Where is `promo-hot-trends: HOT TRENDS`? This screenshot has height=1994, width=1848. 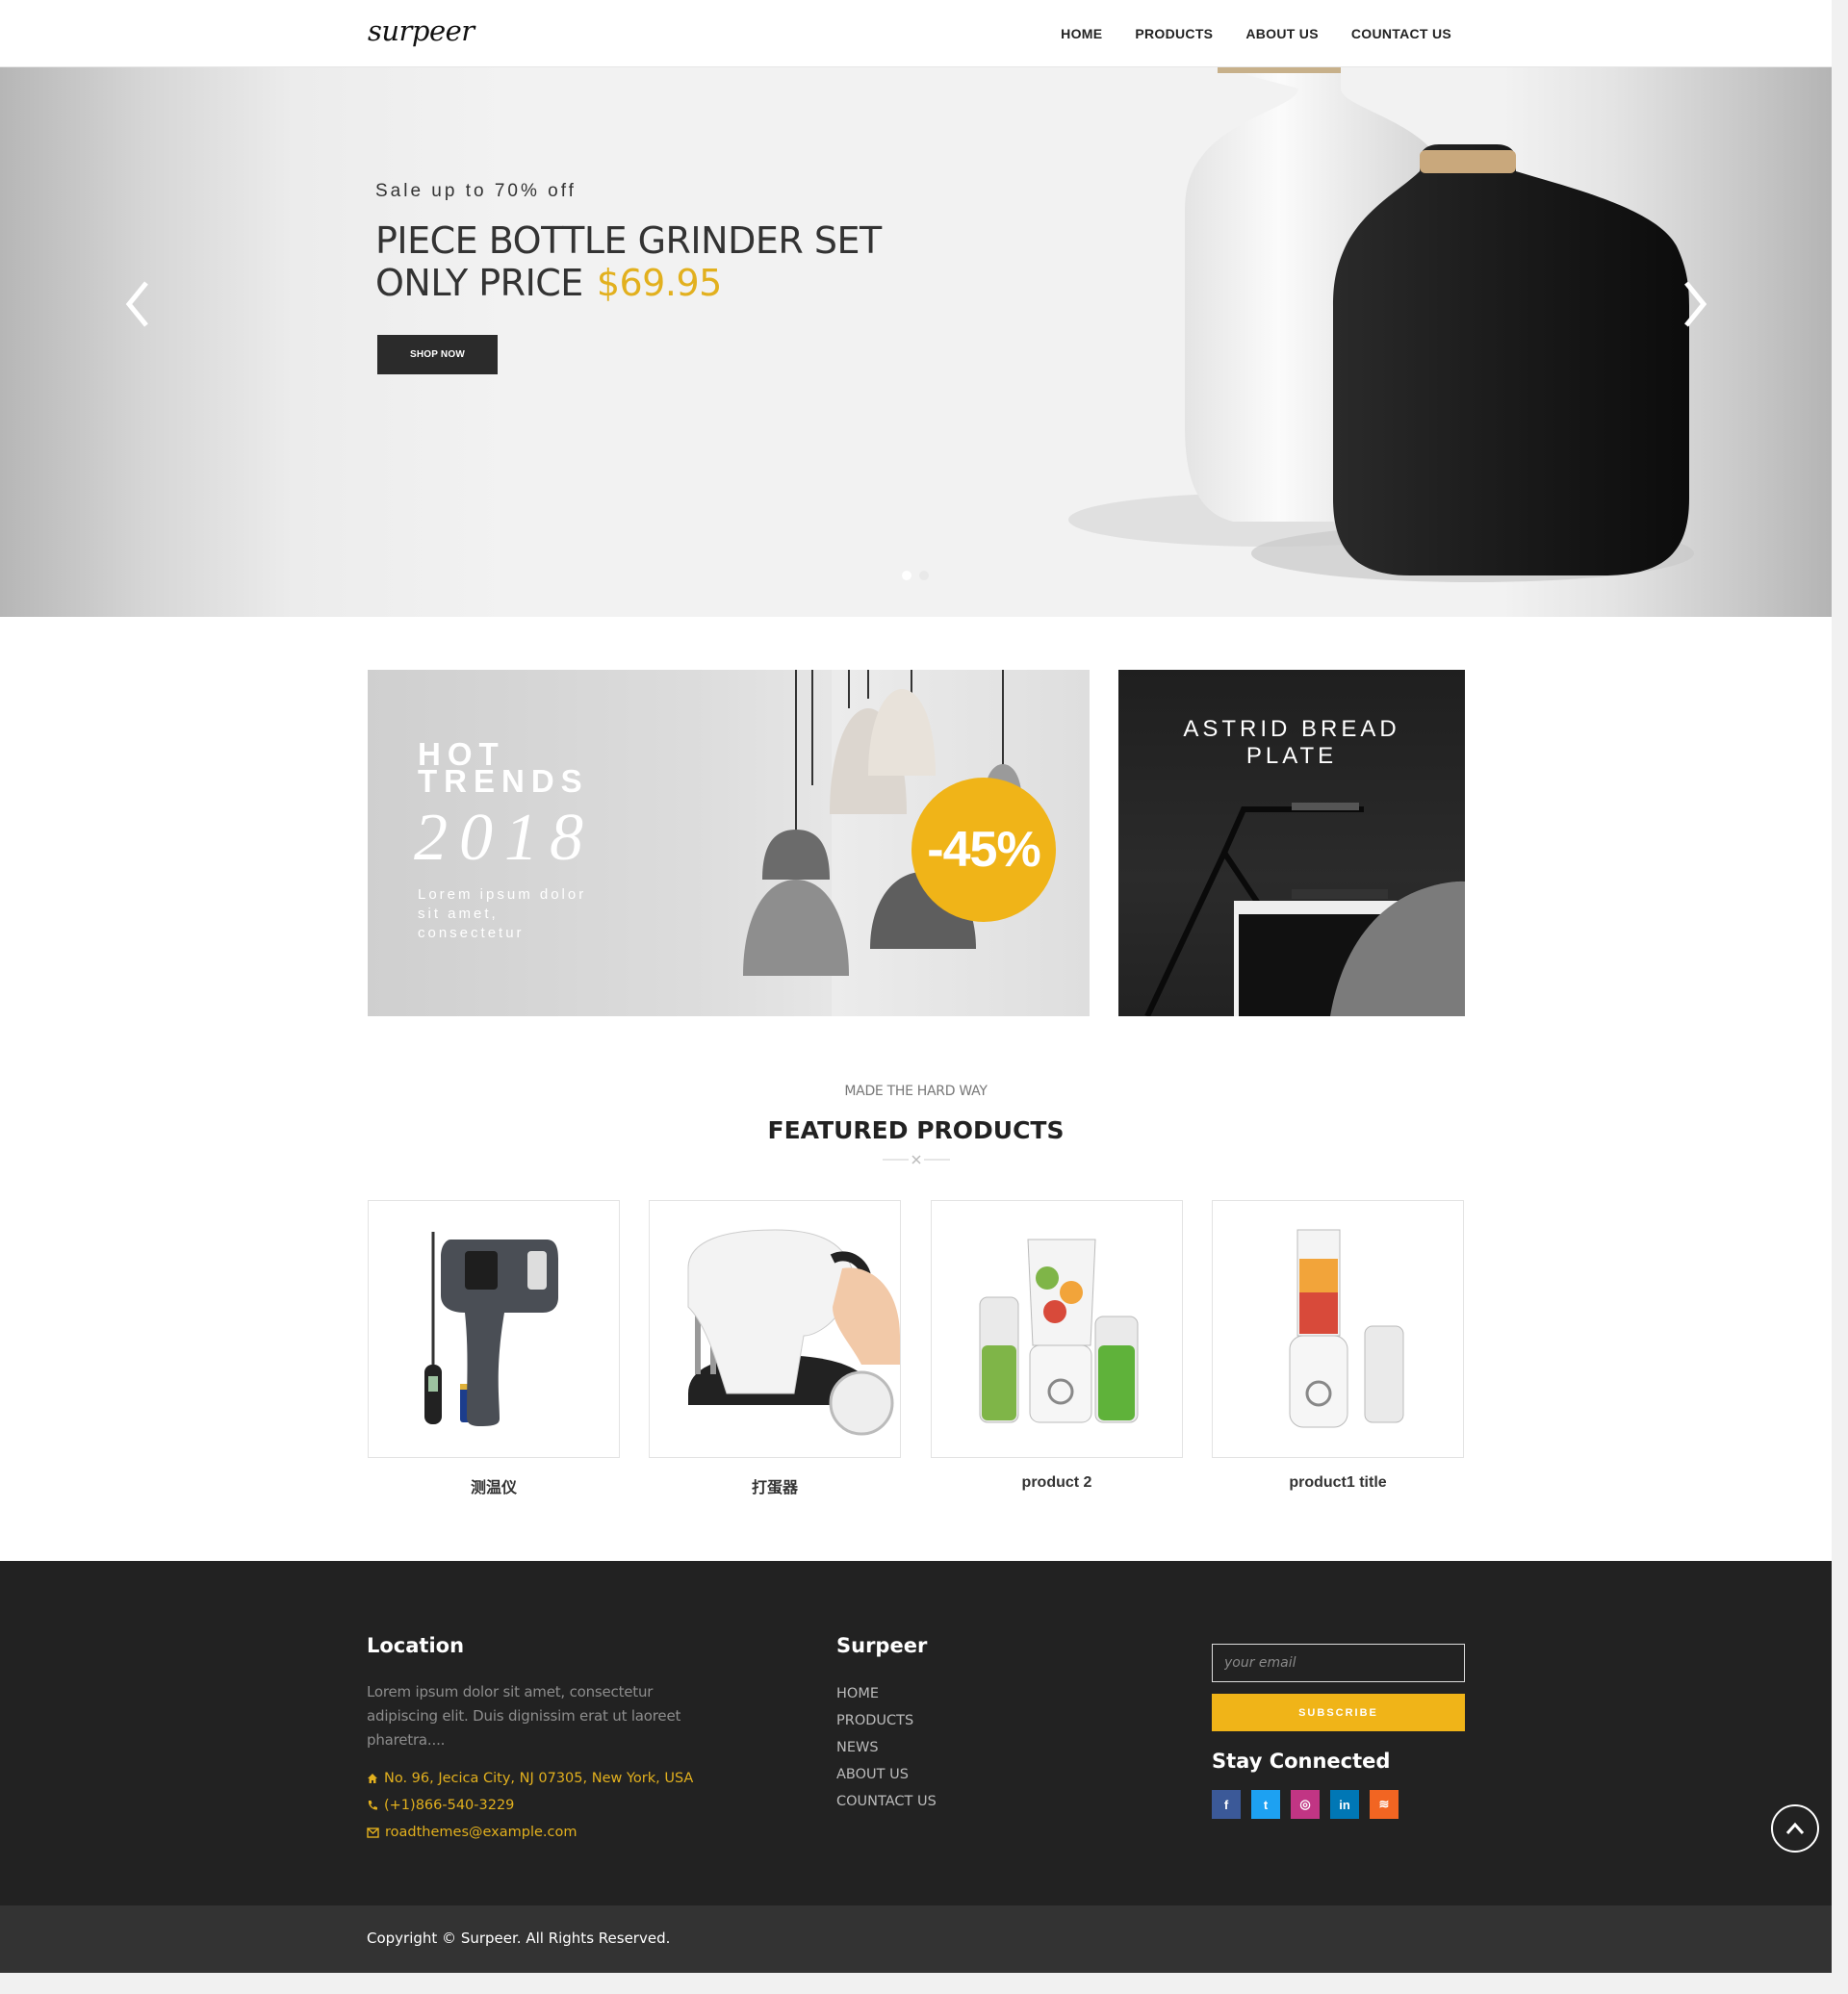
promo-hot-trends: HOT TRENDS is located at coordinates (503, 768).